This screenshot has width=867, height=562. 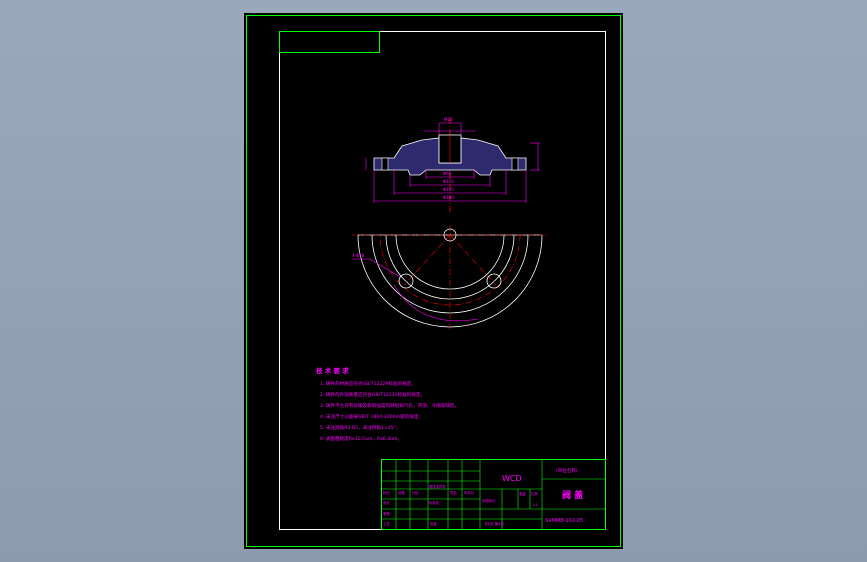 I want to click on code-box, so click(x=329, y=42).